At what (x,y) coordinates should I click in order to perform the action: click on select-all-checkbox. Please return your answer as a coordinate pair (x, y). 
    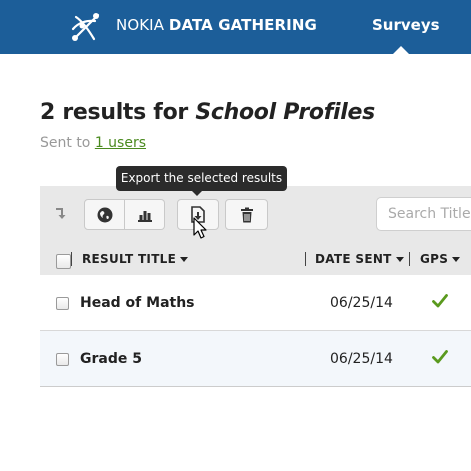
    Looking at the image, I should click on (63, 261).